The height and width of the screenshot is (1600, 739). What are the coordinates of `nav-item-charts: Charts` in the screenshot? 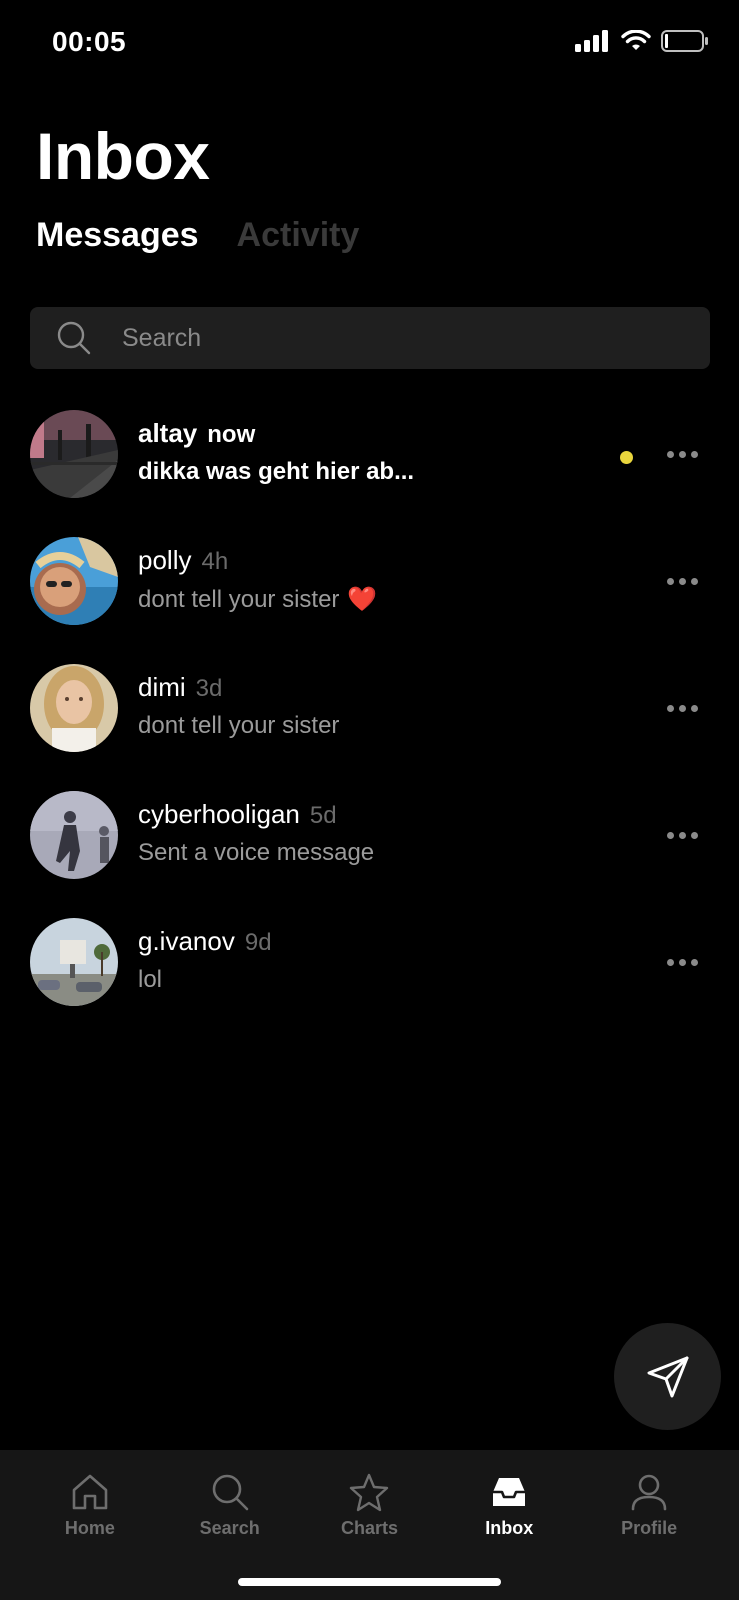 It's located at (369, 1494).